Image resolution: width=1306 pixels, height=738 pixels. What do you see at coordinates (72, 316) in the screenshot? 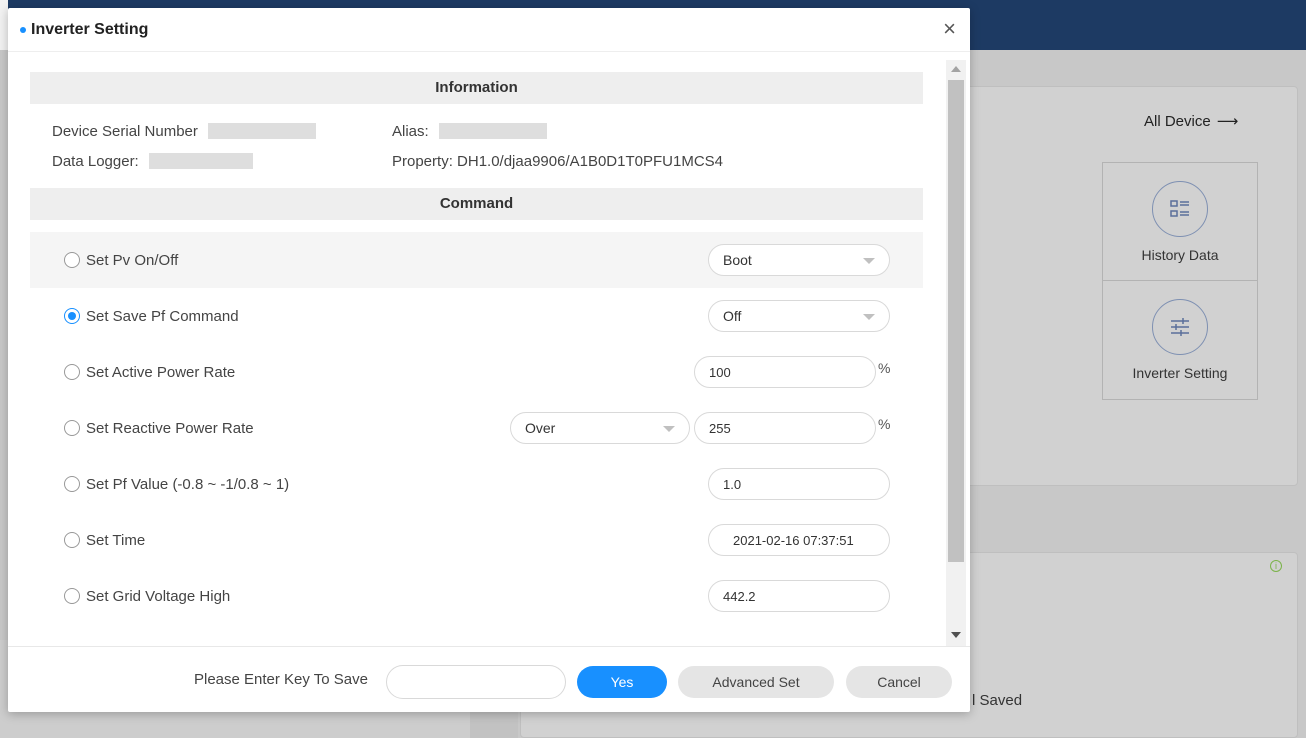
I see `radio-save-pf` at bounding box center [72, 316].